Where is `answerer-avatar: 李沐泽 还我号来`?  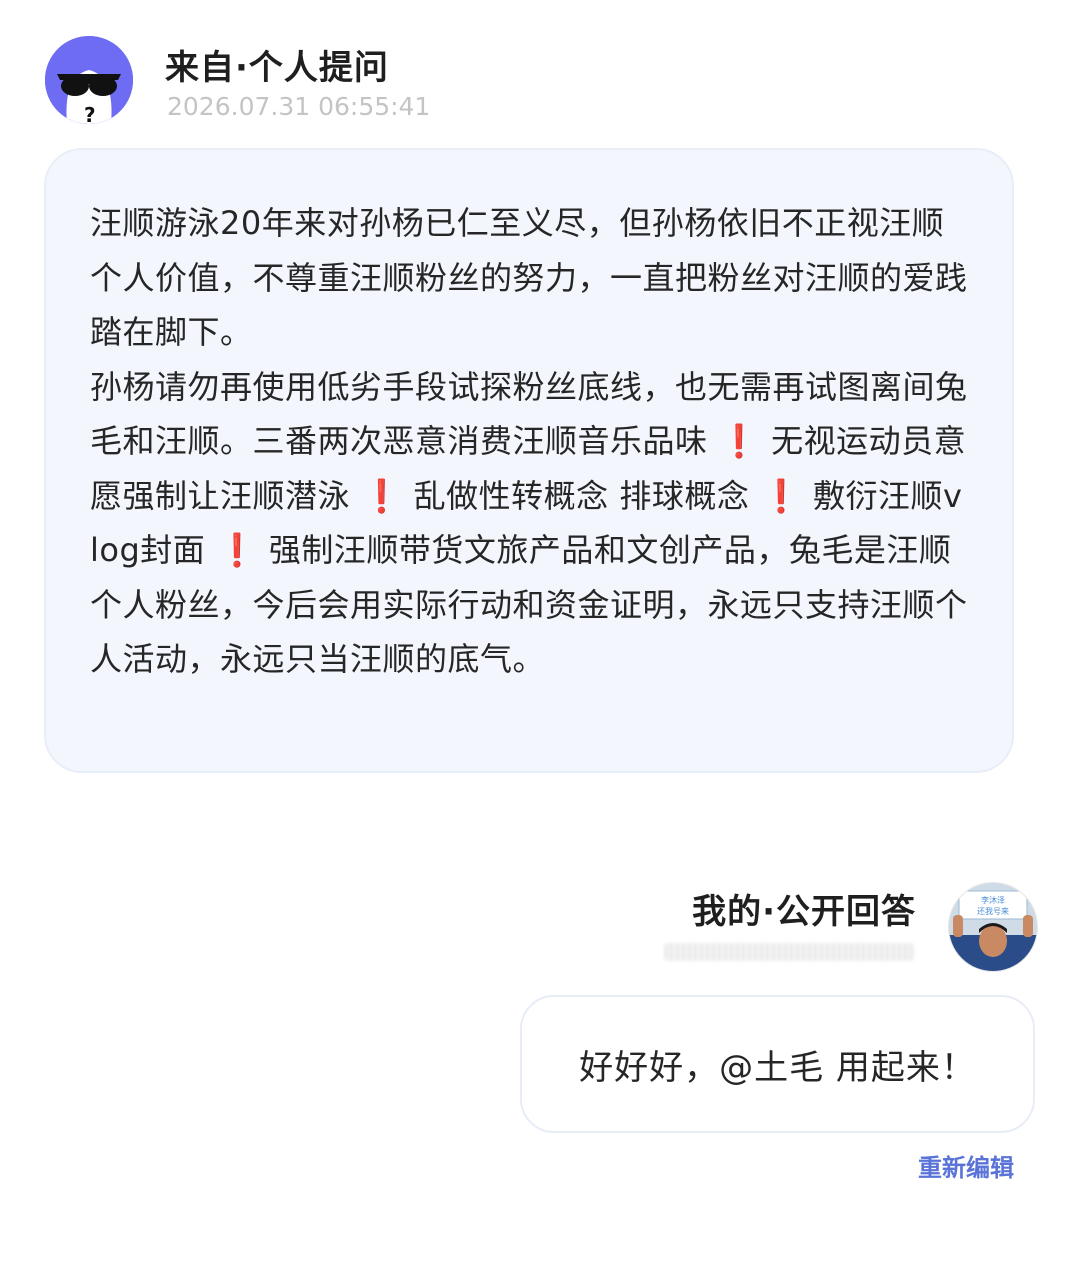
answerer-avatar: 李沐泽 还我号来 is located at coordinates (993, 927).